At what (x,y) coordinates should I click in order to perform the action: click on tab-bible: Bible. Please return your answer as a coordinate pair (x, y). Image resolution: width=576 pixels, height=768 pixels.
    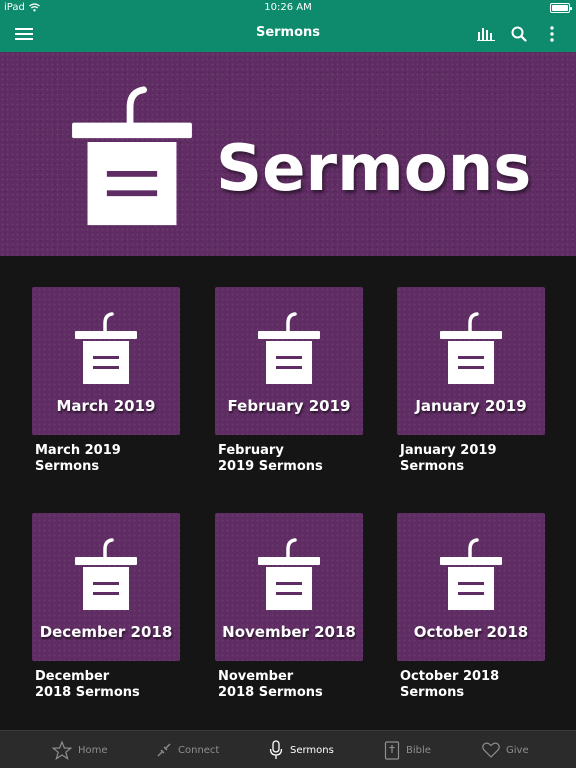
    Looking at the image, I should click on (407, 749).